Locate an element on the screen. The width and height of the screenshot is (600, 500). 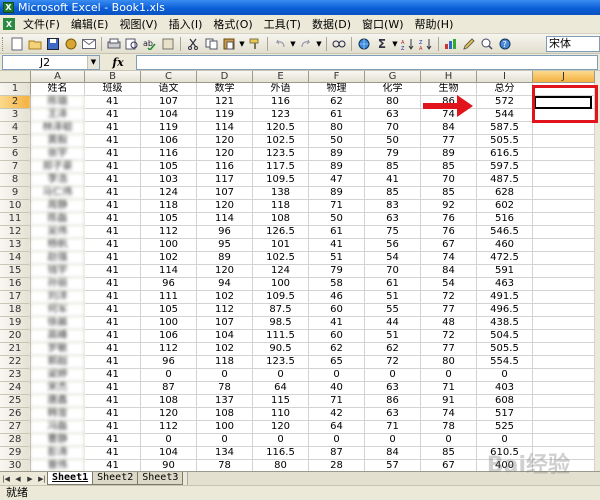
table-cell: 628 is located at coordinates (505, 193).